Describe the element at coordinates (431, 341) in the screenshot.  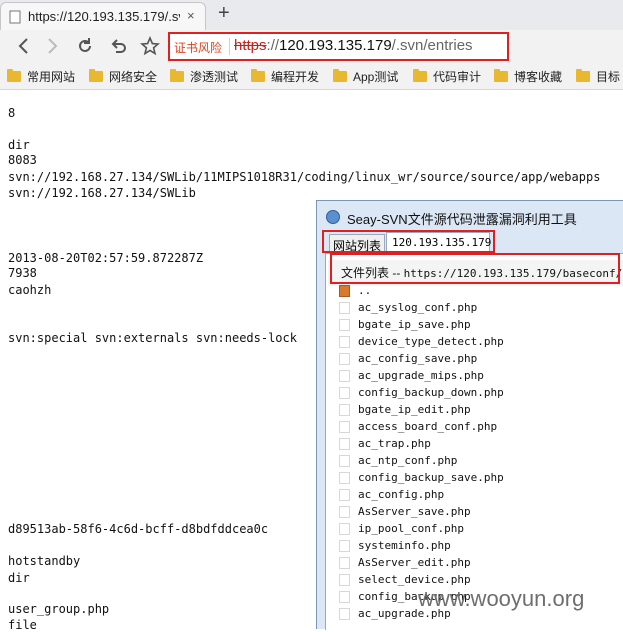
I see `file-name: device_type_detect.php` at that location.